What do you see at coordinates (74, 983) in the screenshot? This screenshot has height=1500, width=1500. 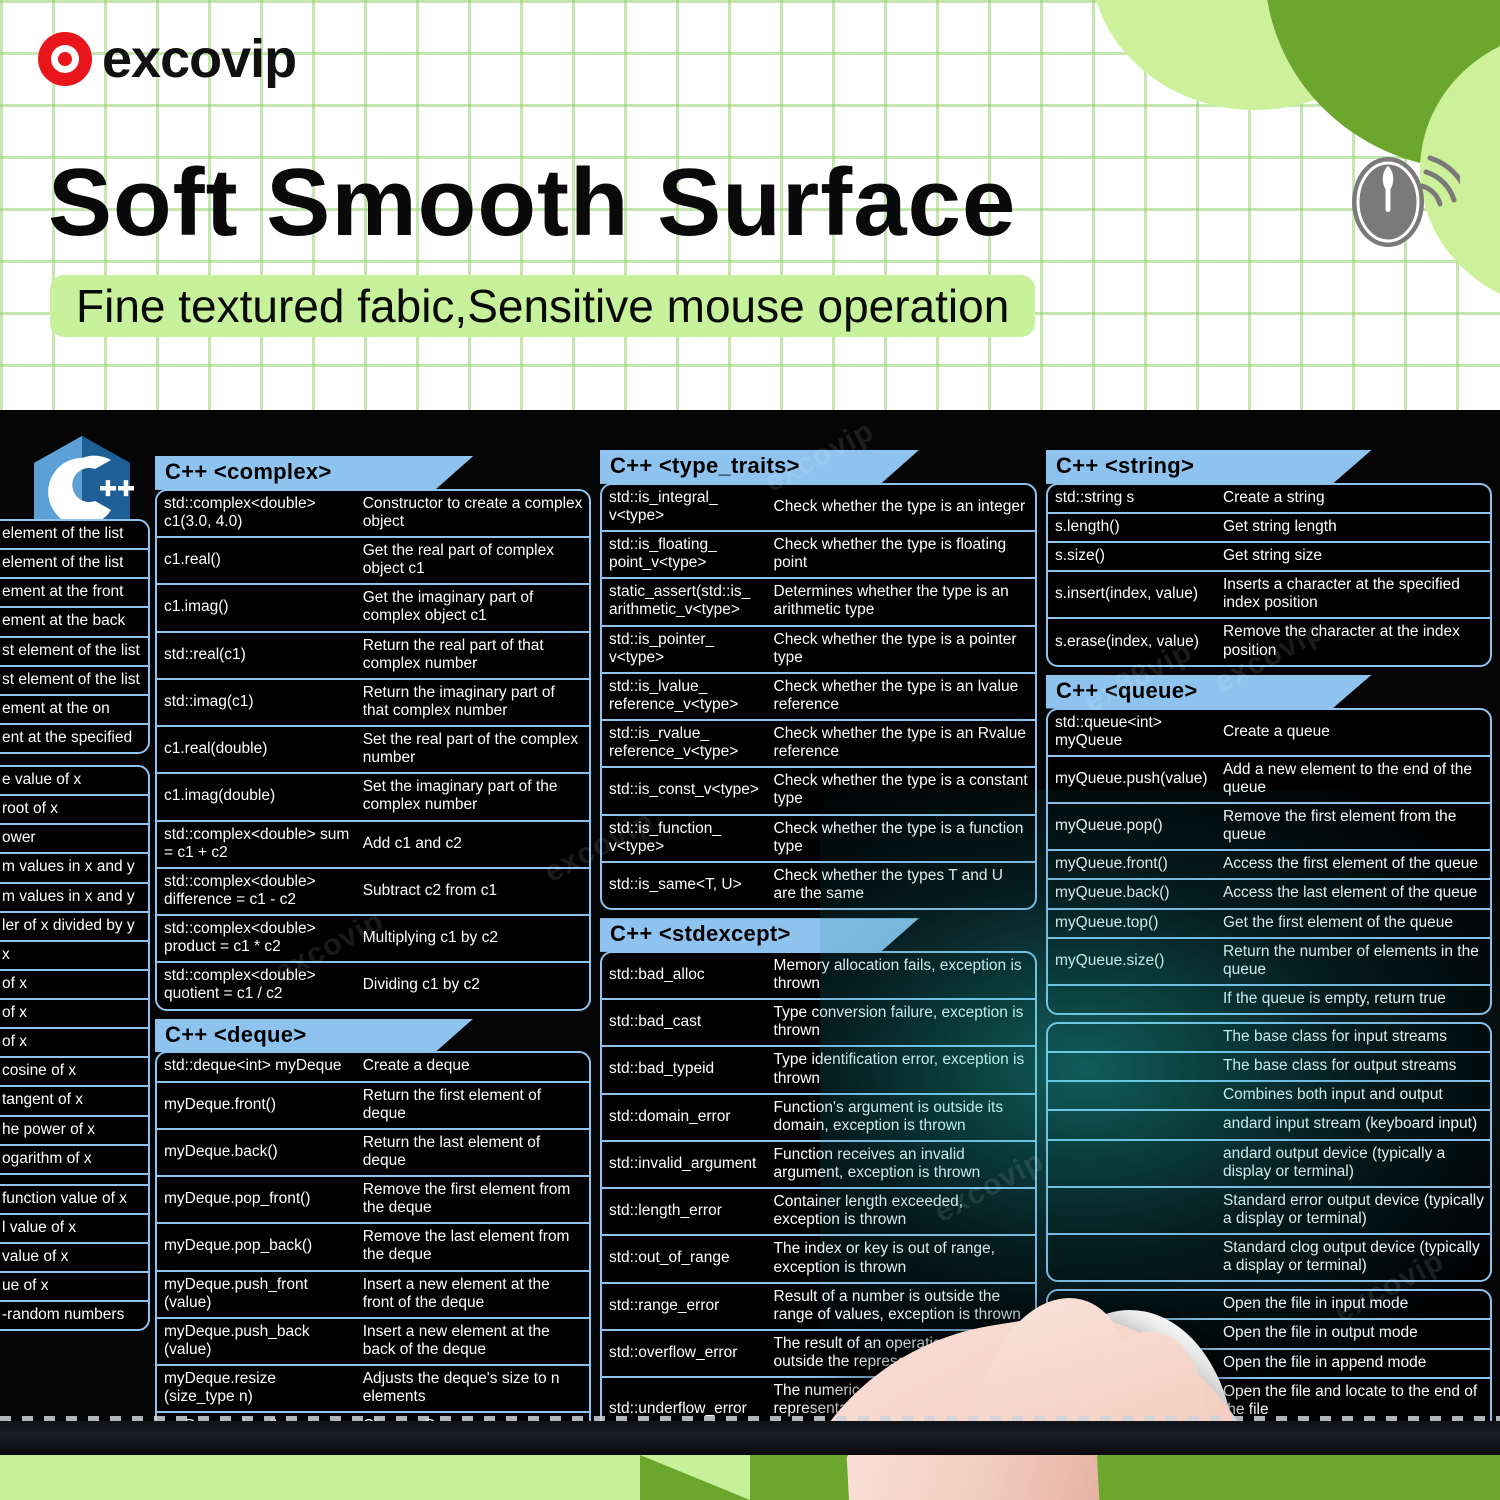 I see `table-row: of x` at bounding box center [74, 983].